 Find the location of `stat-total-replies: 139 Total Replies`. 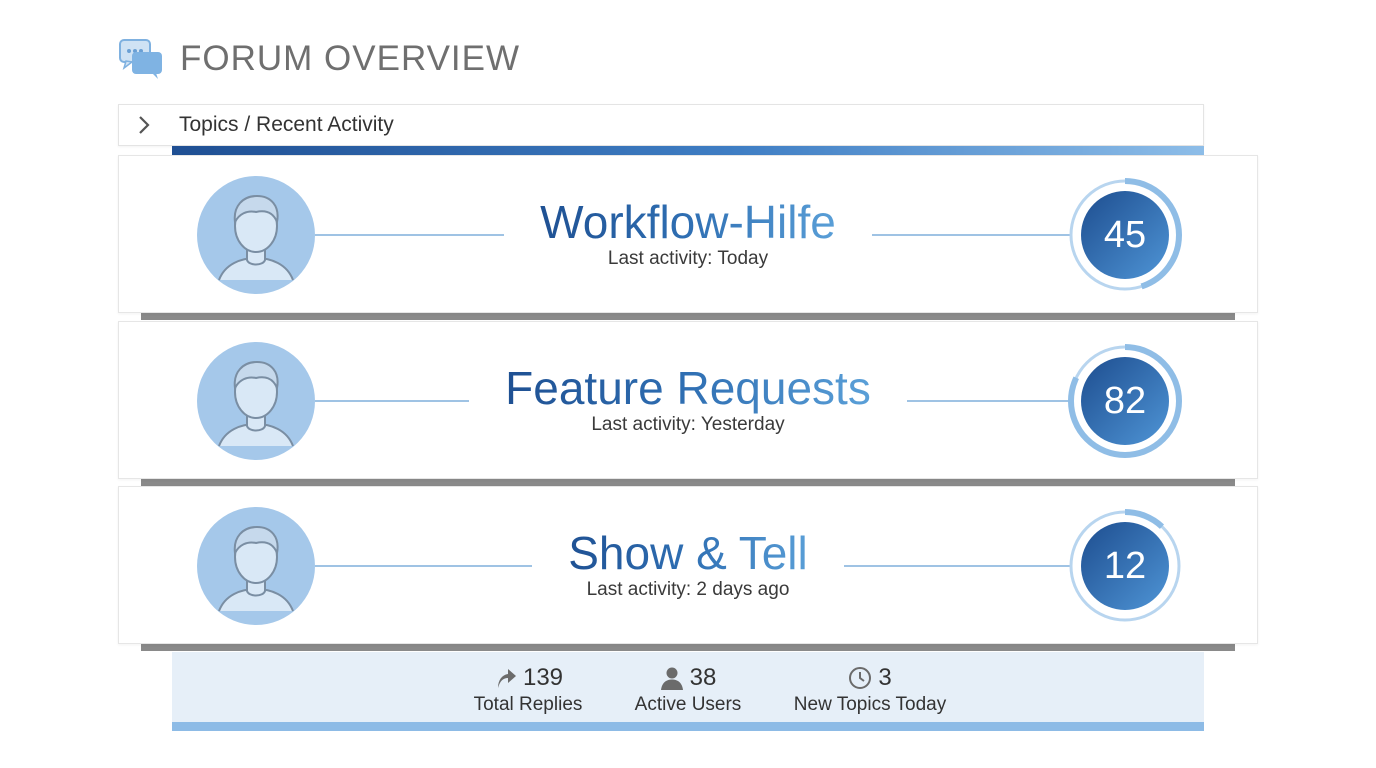

stat-total-replies: 139 Total Replies is located at coordinates (528, 690).